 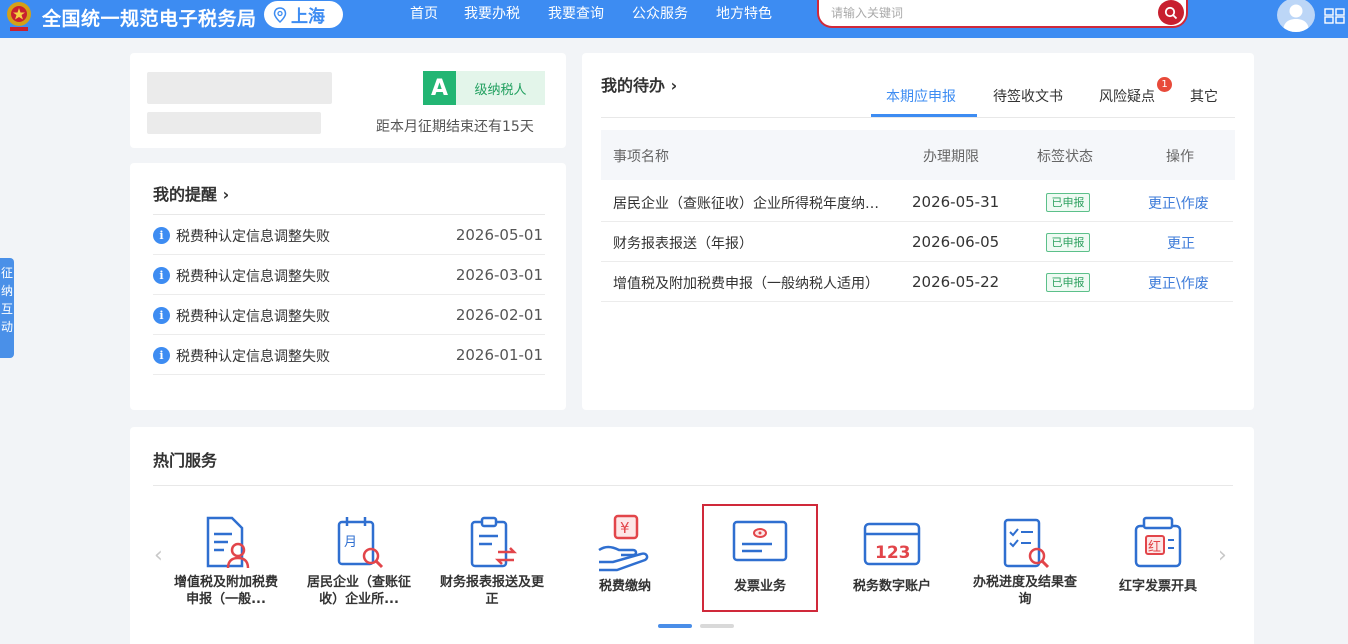 I want to click on service-invoice: 发票业务, so click(x=760, y=558).